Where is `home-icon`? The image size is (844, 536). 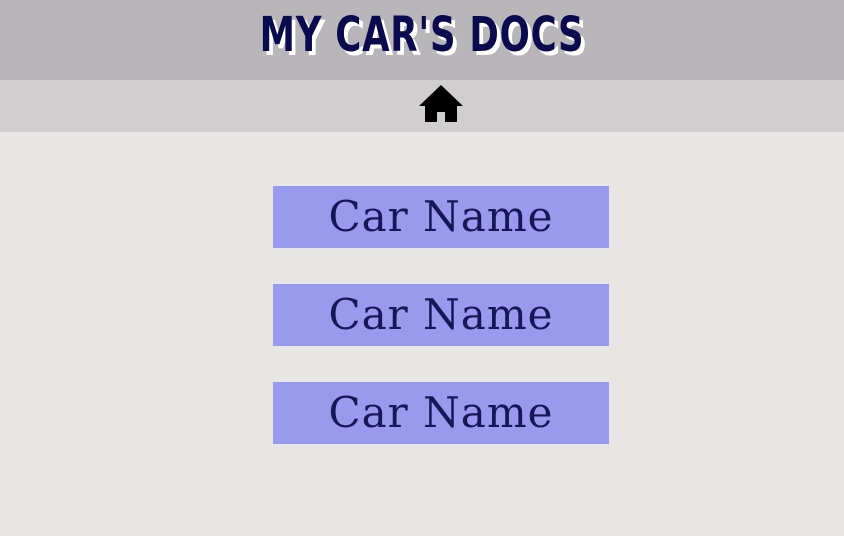 home-icon is located at coordinates (441, 103).